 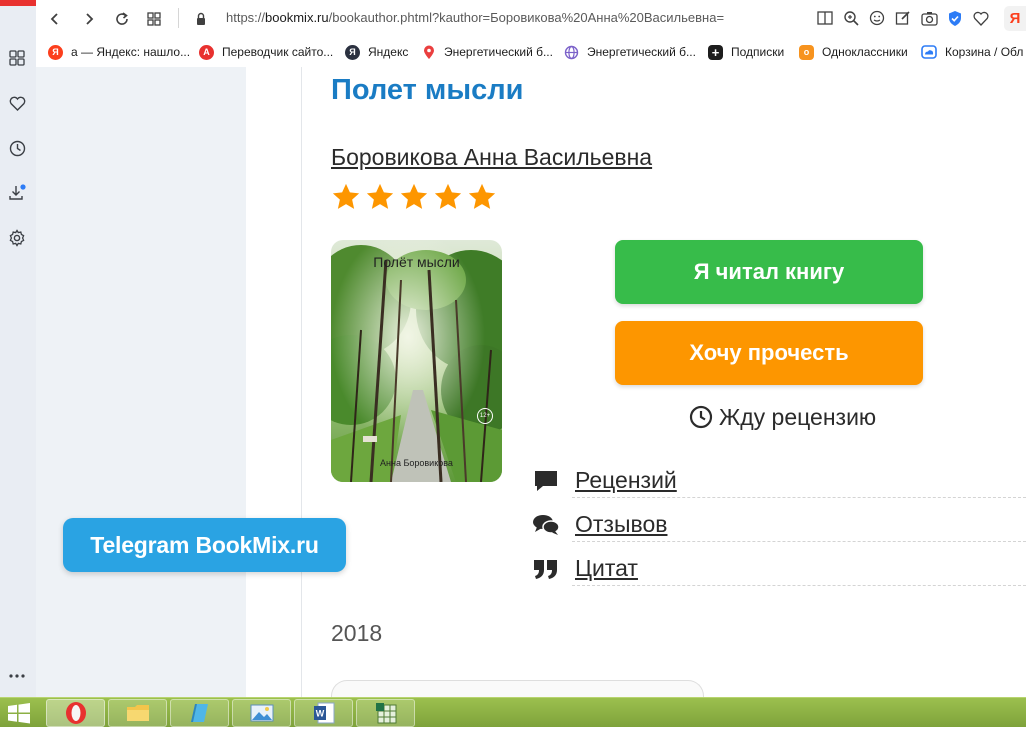 I want to click on taskbar-photos-button, so click(x=261, y=713).